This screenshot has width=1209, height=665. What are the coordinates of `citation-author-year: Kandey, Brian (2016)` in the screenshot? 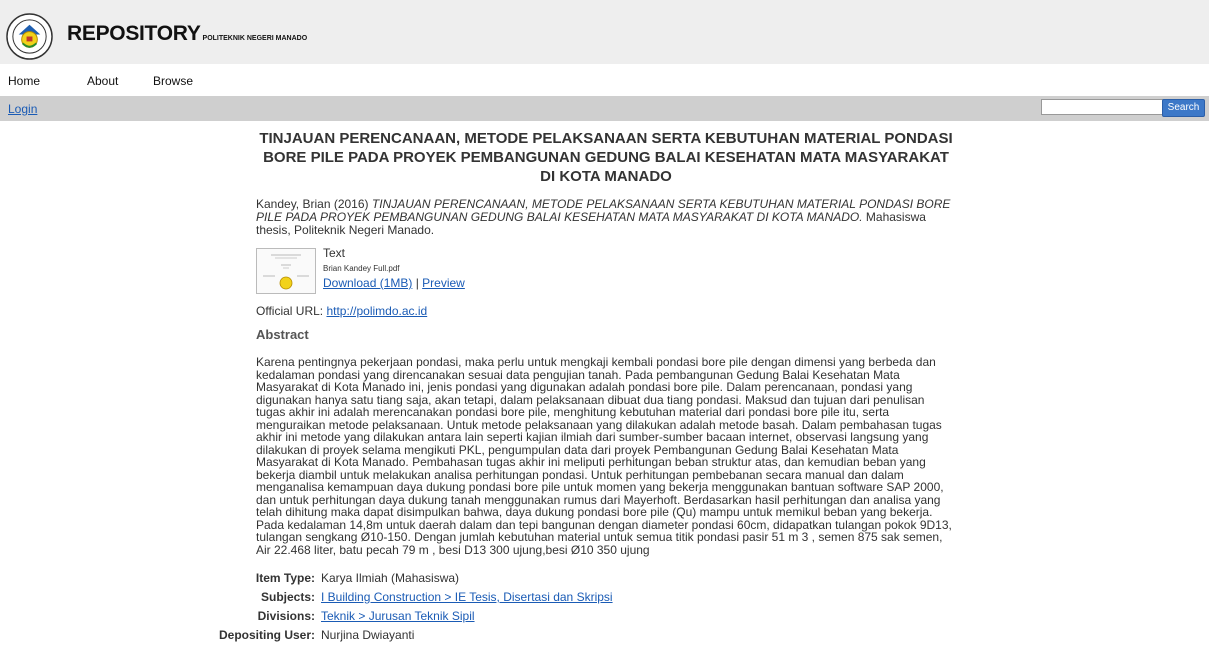 It's located at (314, 204).